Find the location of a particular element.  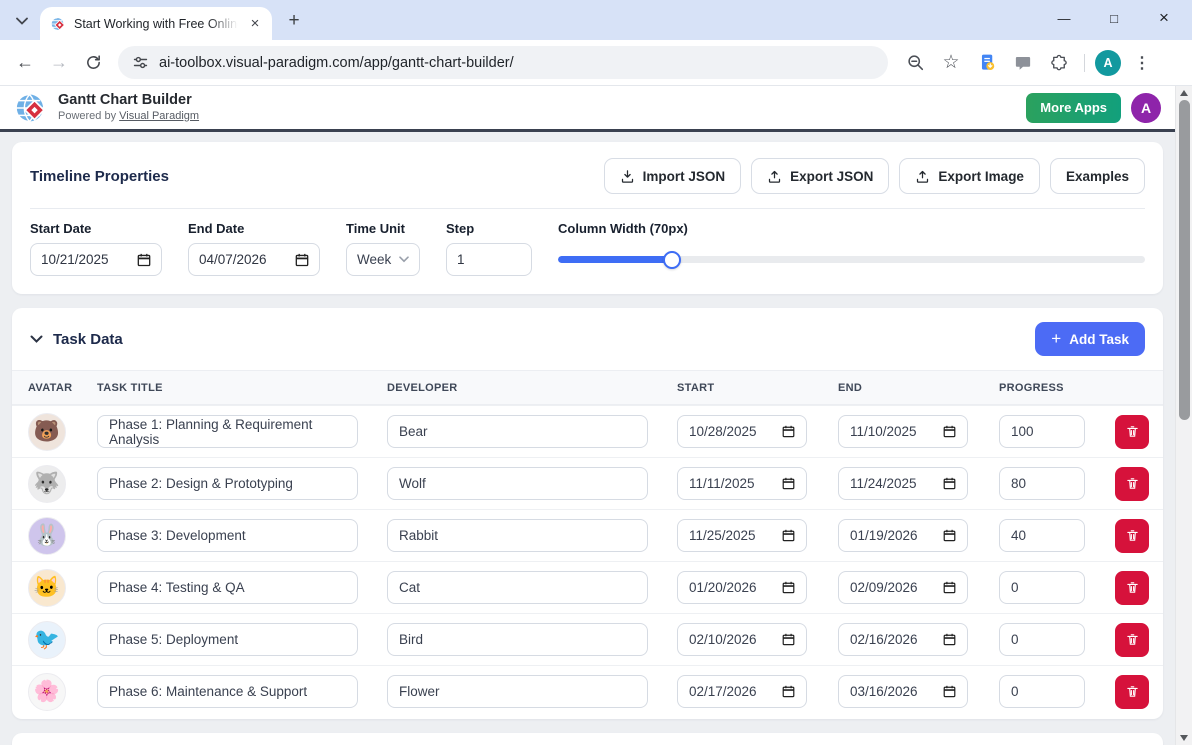

add-task-button: + Add Task is located at coordinates (1090, 339).